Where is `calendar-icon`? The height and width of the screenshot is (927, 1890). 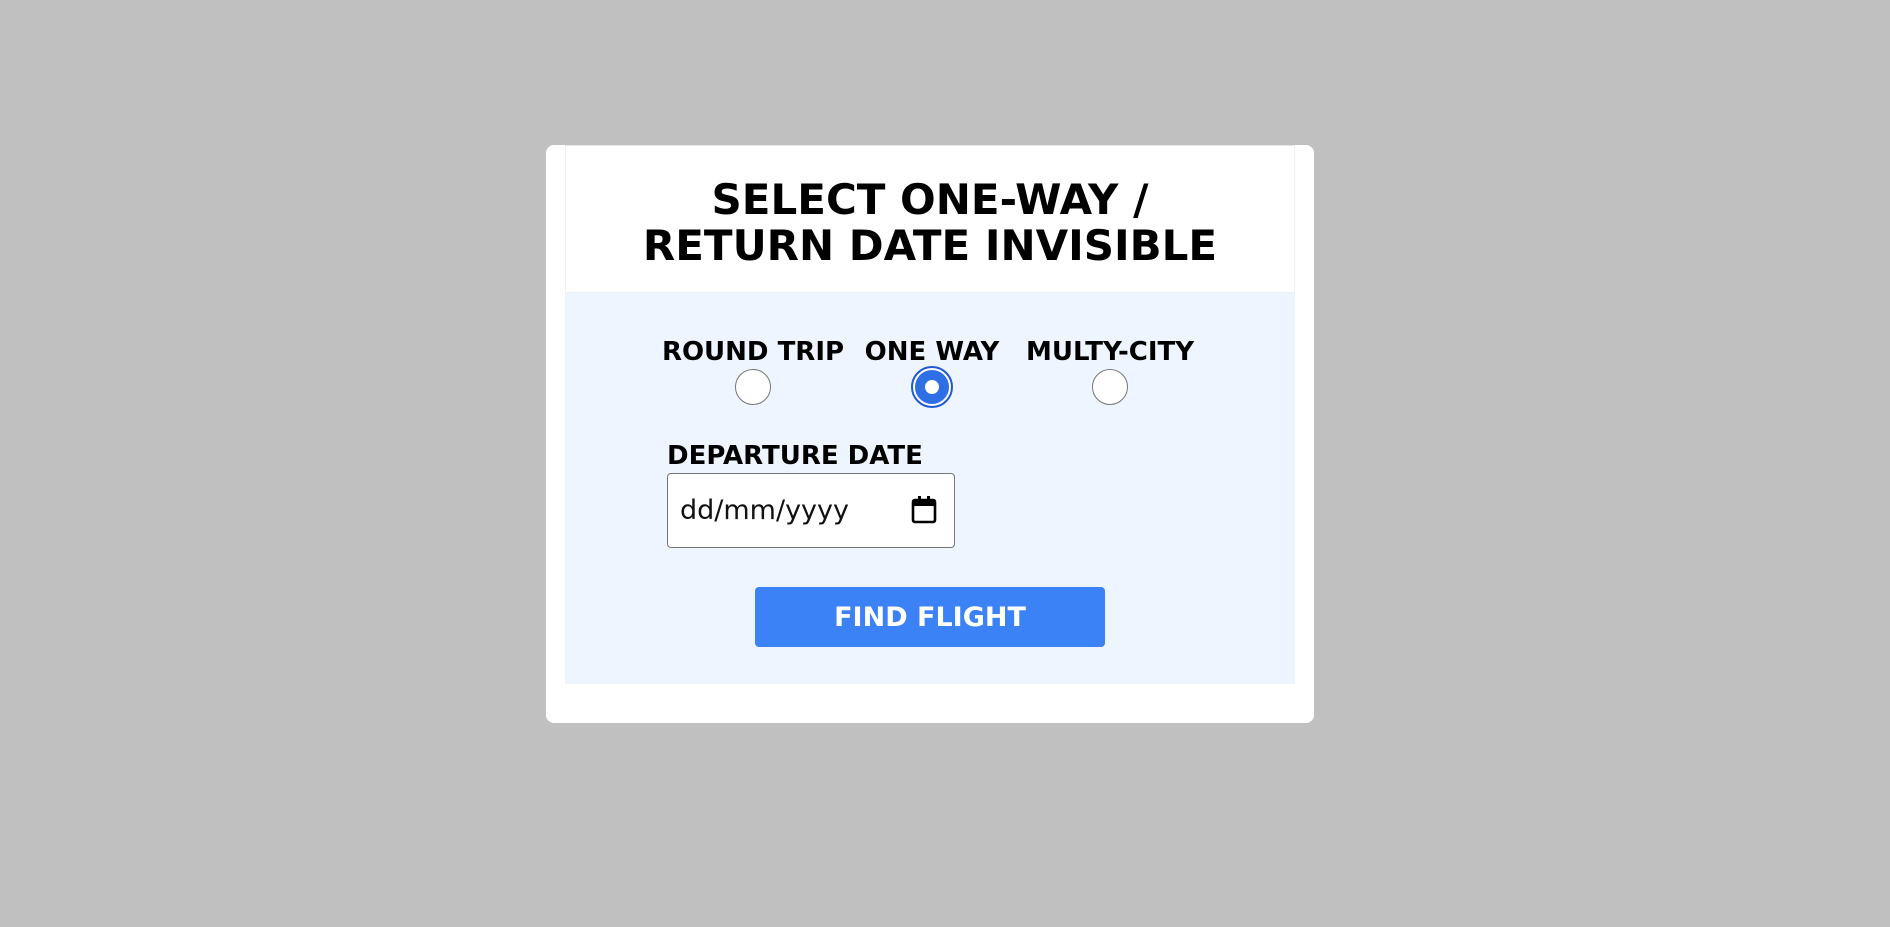 calendar-icon is located at coordinates (924, 510).